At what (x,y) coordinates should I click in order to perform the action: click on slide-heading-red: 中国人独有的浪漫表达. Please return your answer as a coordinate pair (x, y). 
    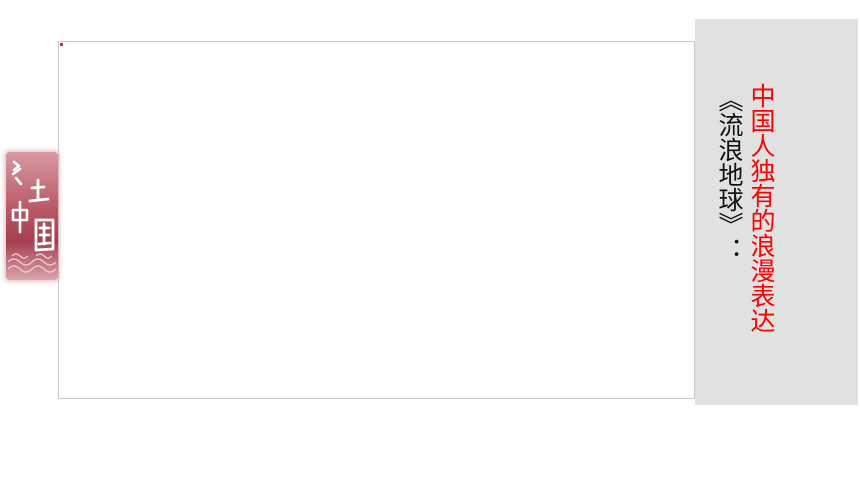
    Looking at the image, I should click on (761, 208).